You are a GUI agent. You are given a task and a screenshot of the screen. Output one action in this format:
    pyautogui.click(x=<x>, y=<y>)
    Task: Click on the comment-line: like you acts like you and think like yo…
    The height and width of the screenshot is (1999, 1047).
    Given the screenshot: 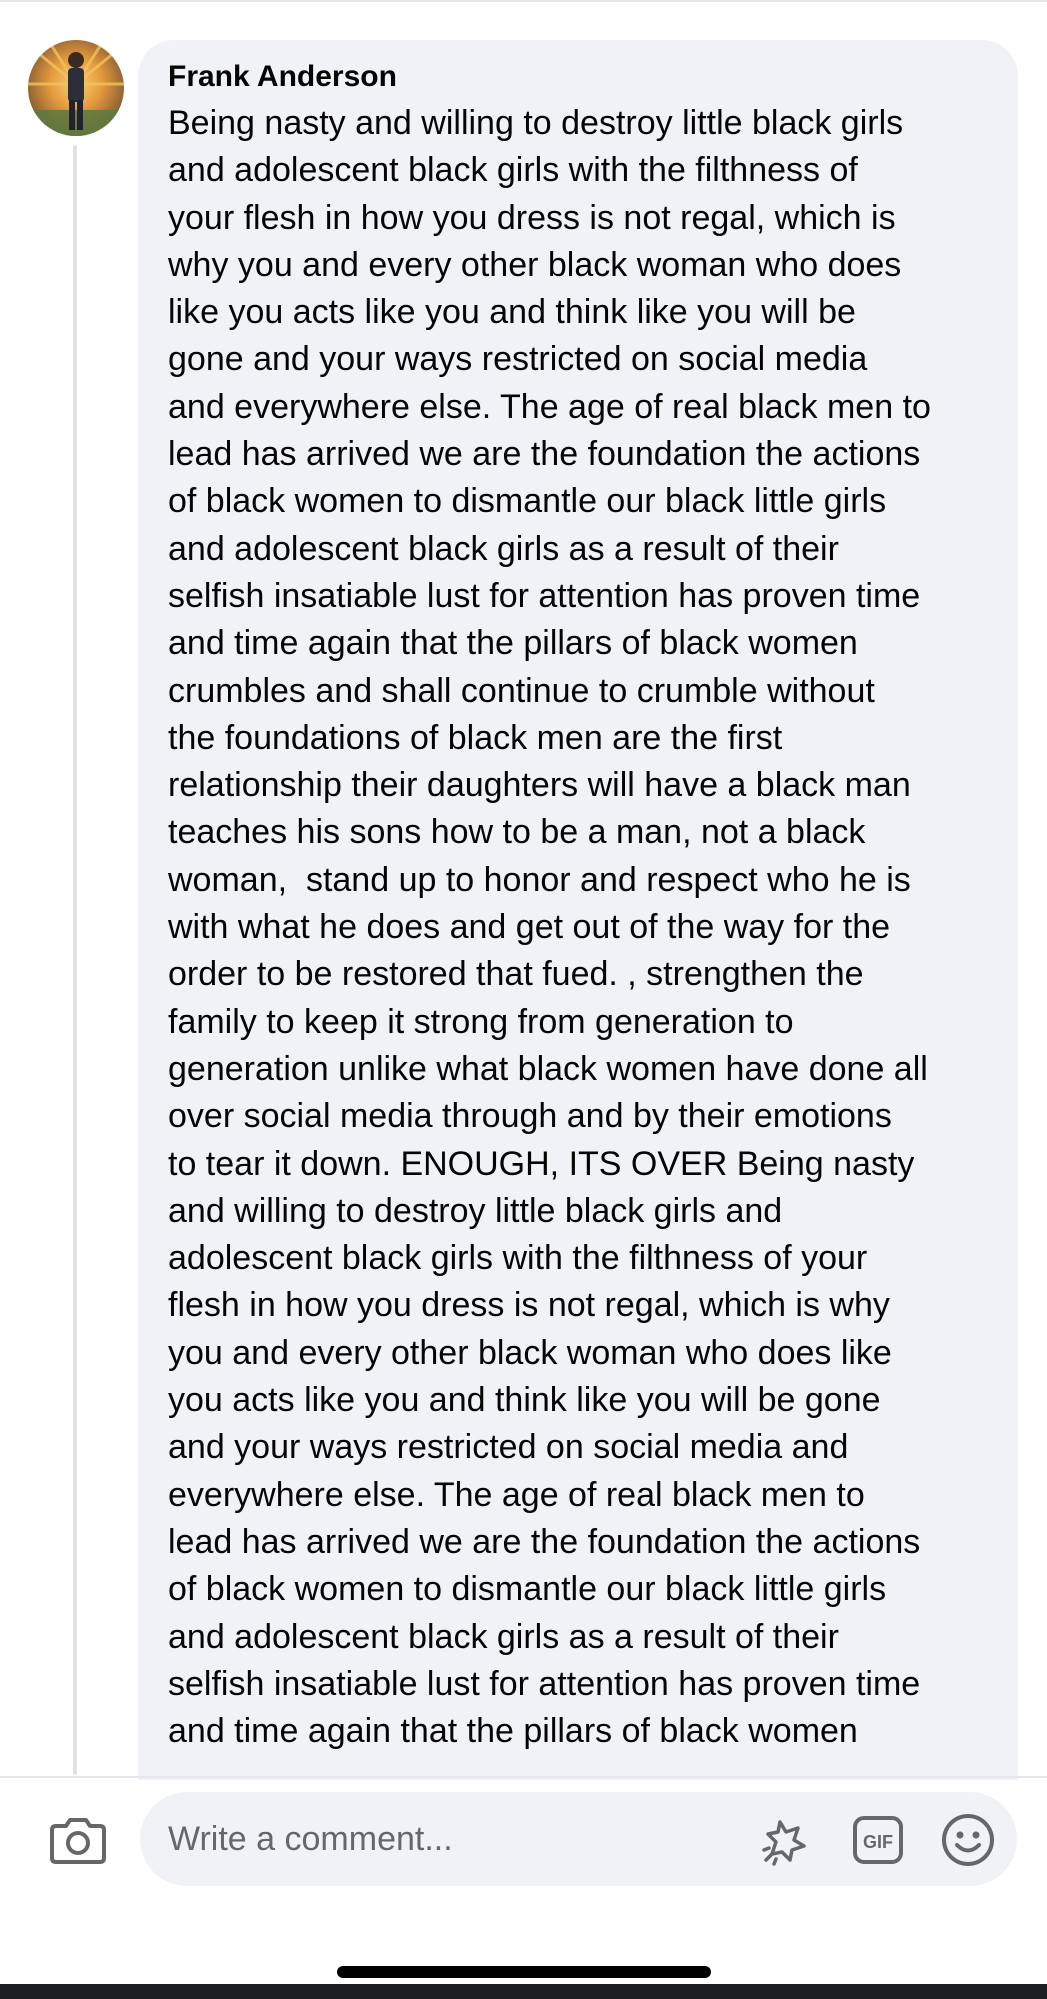 What is the action you would take?
    pyautogui.click(x=512, y=312)
    